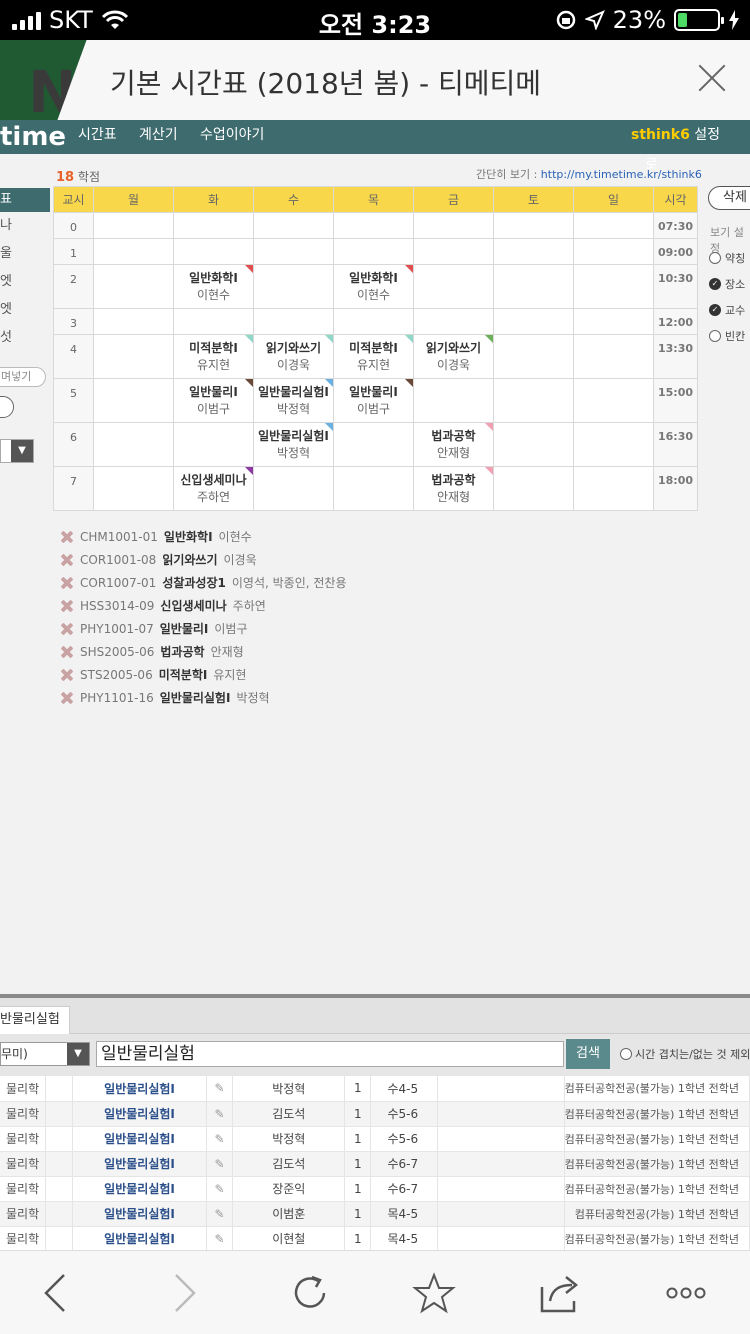 The image size is (750, 1334). Describe the element at coordinates (375, 1214) in the screenshot. I see `table-row: 물리학 일반물리실험I ✎ 이범훈 1 목4-5 컴퓨터공학전공(가능) 1학년 전학년` at that location.